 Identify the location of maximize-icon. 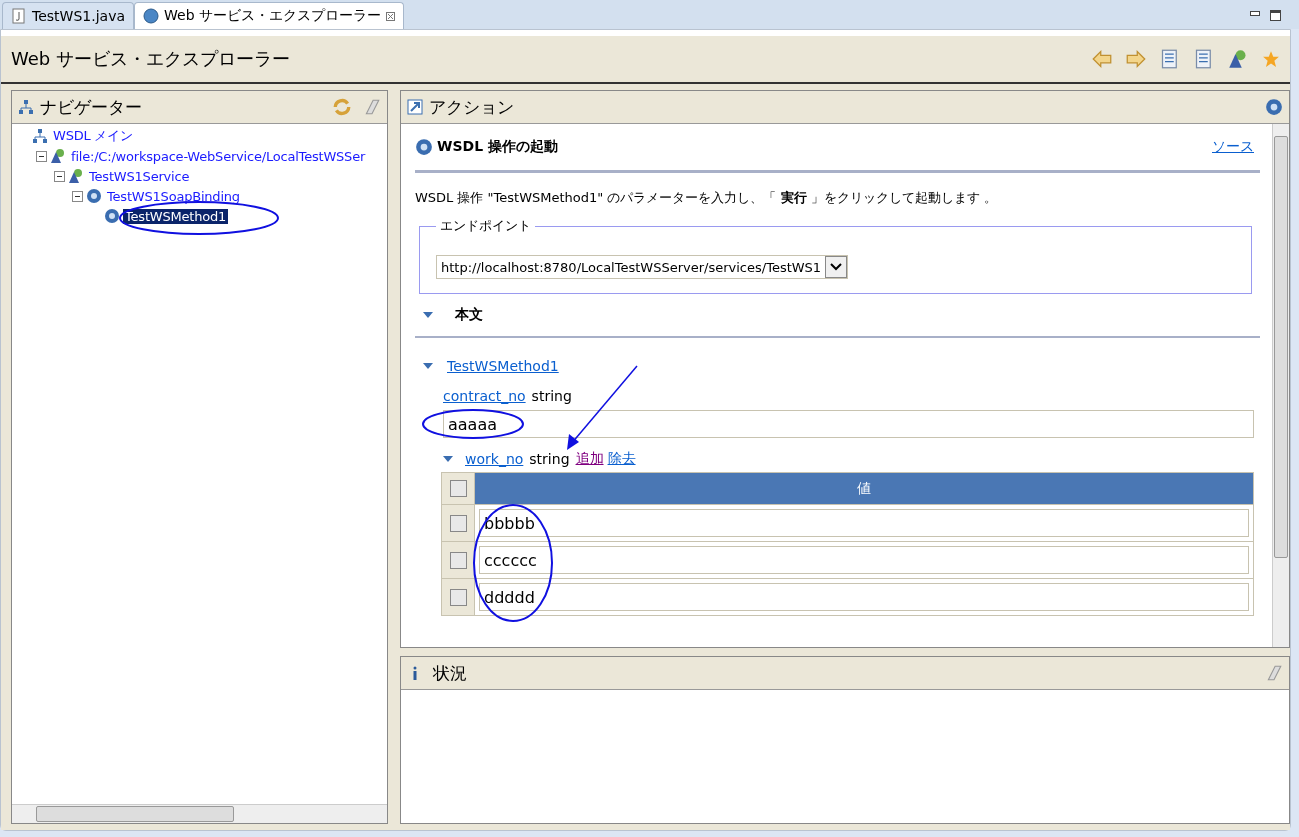
(1275, 15).